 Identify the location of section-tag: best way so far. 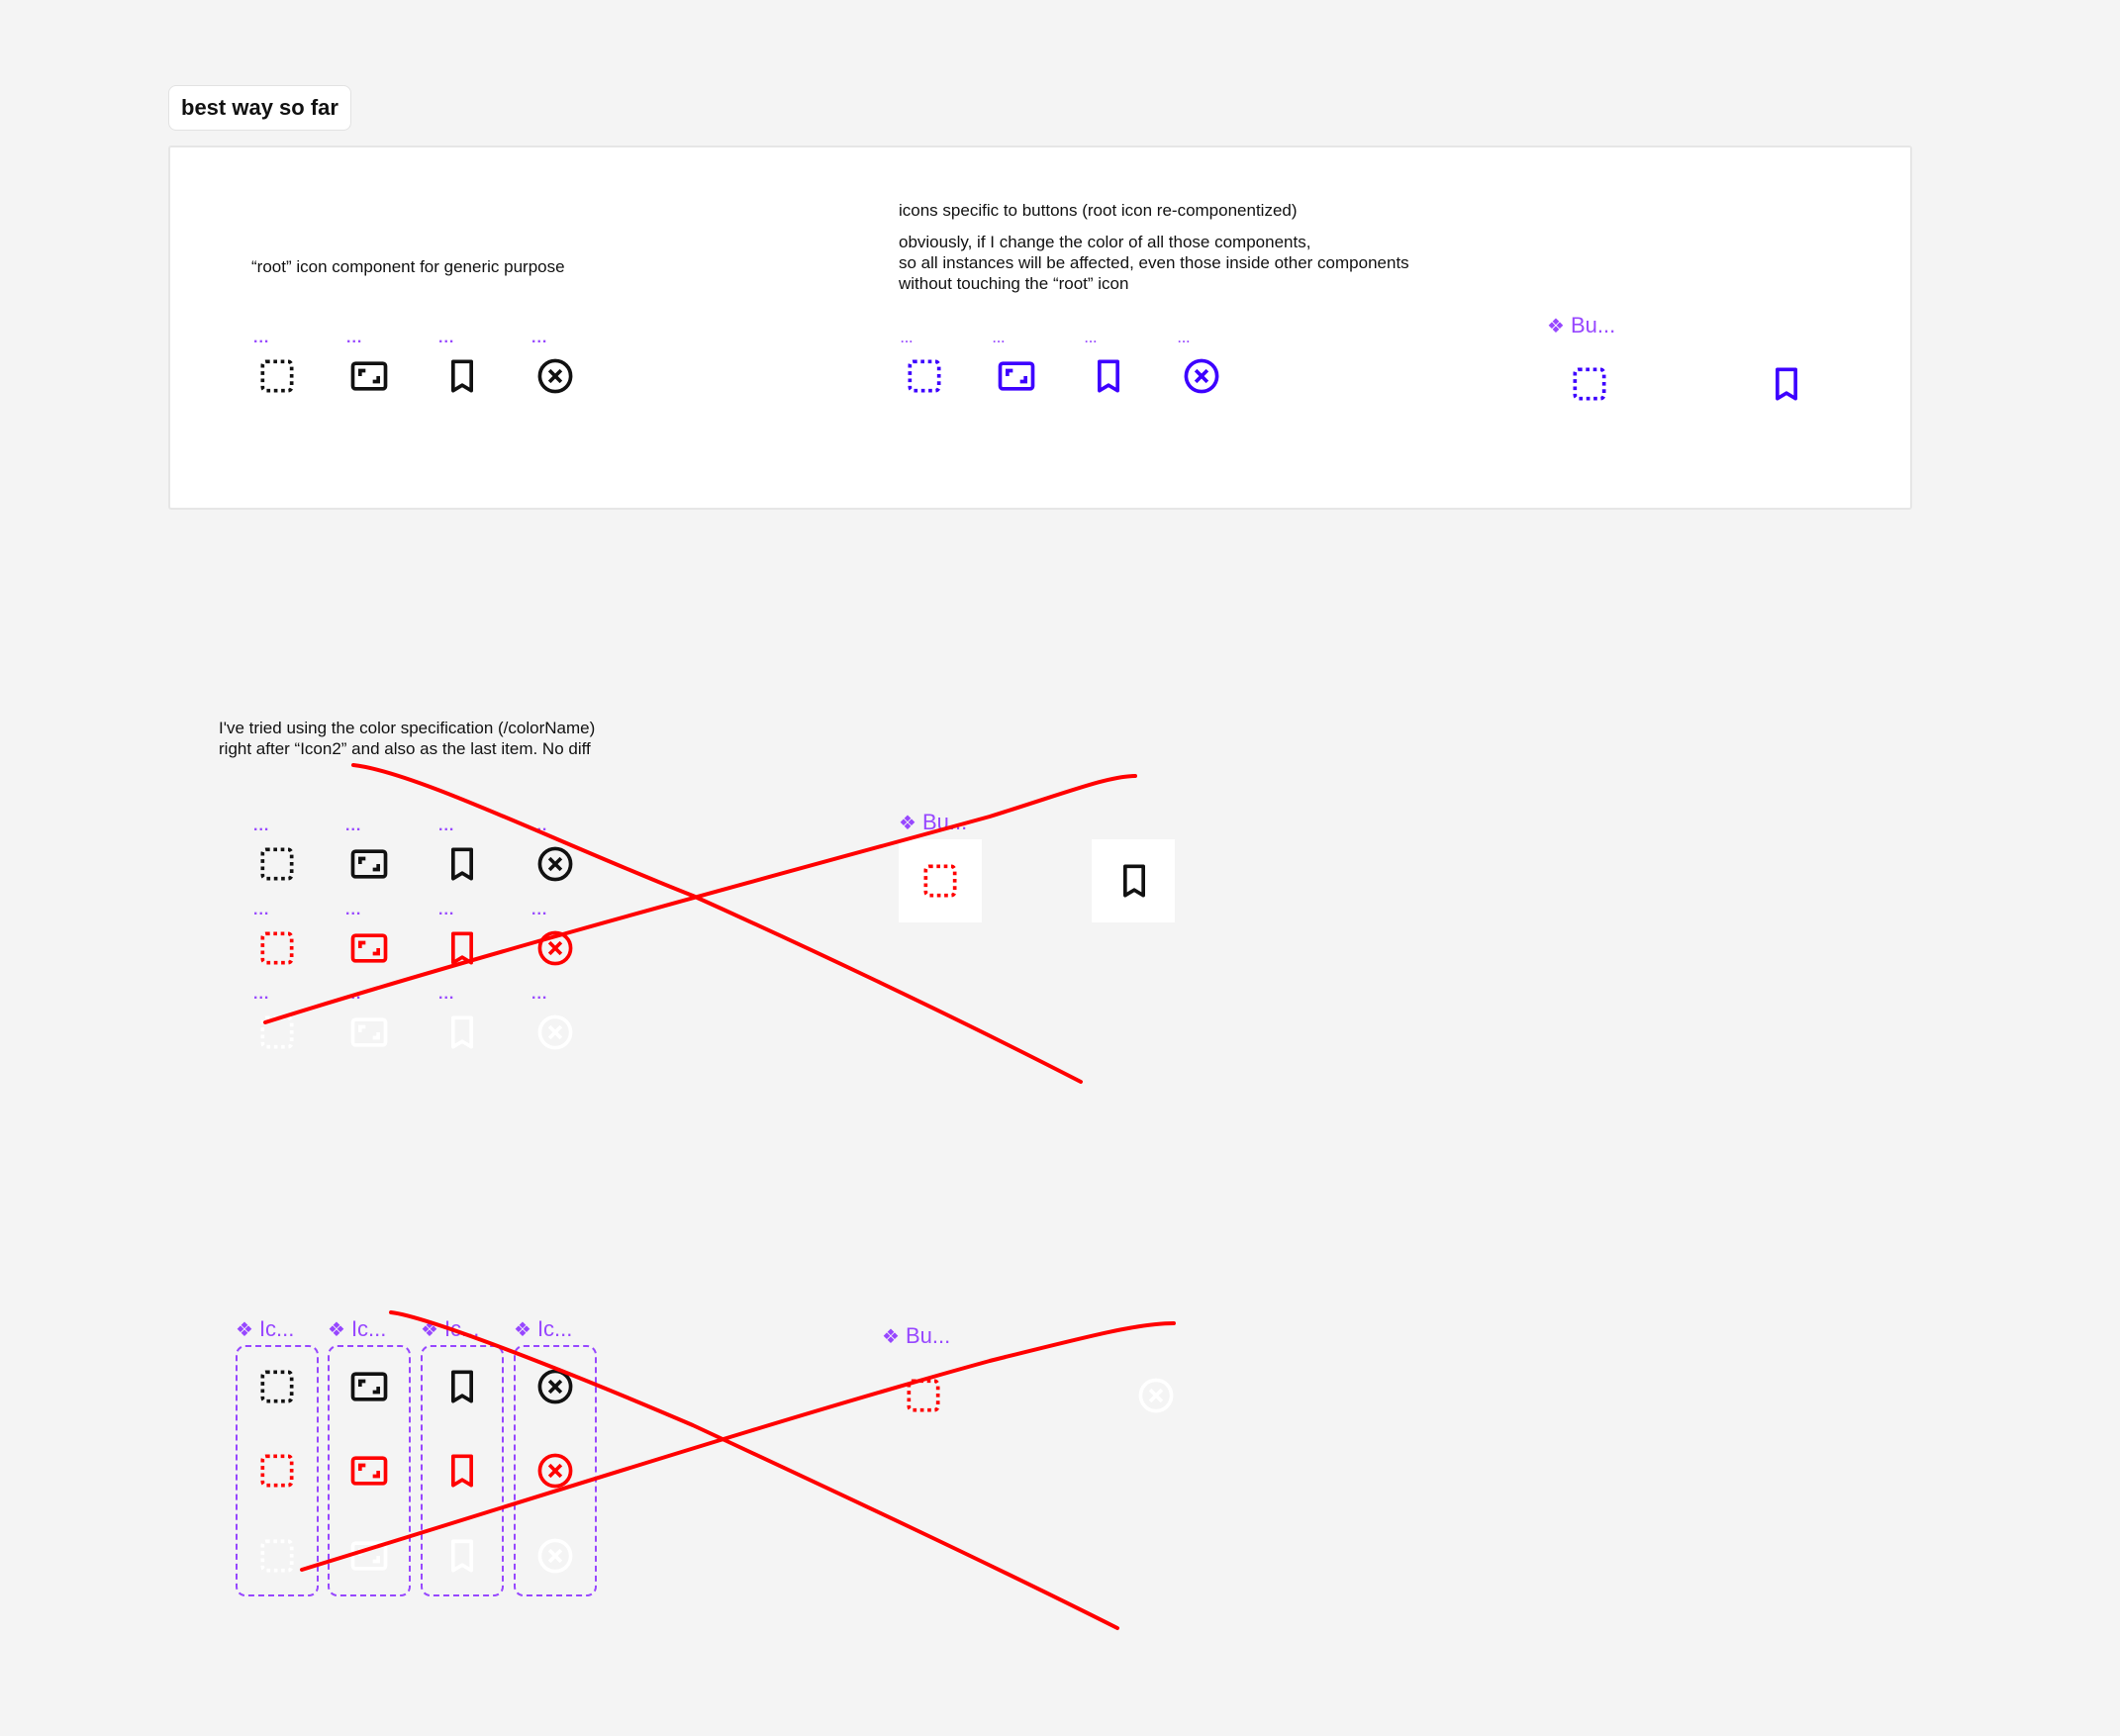
(259, 108).